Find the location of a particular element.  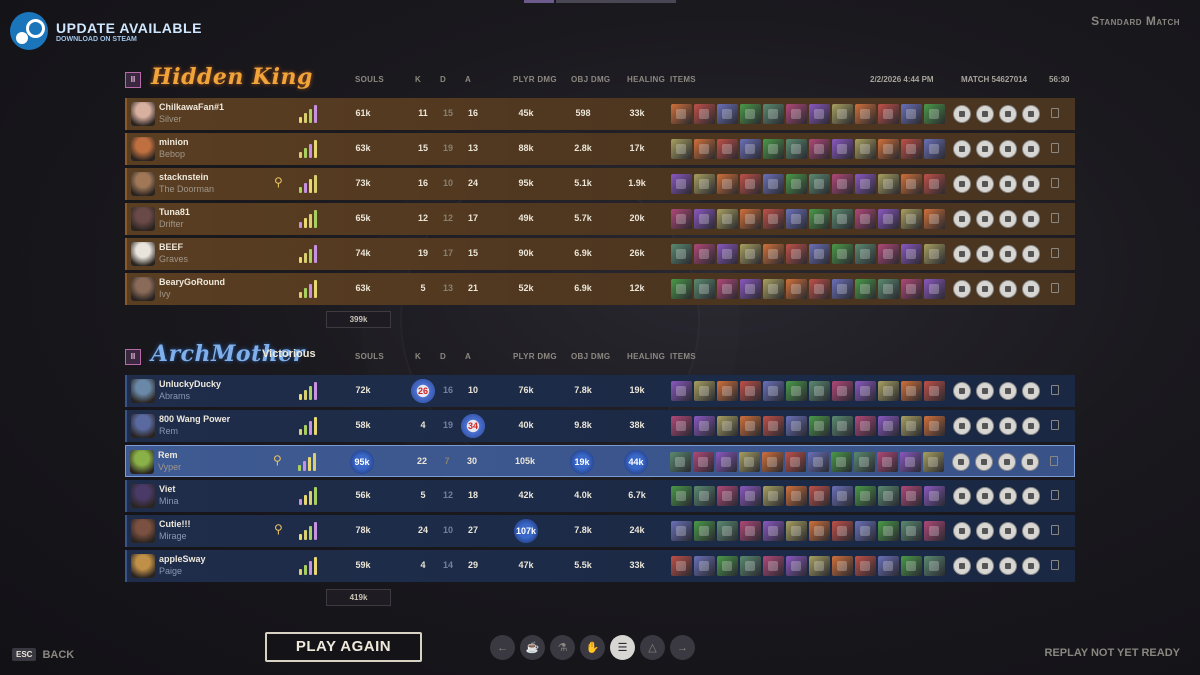

list-icon: ☰ is located at coordinates (622, 647).